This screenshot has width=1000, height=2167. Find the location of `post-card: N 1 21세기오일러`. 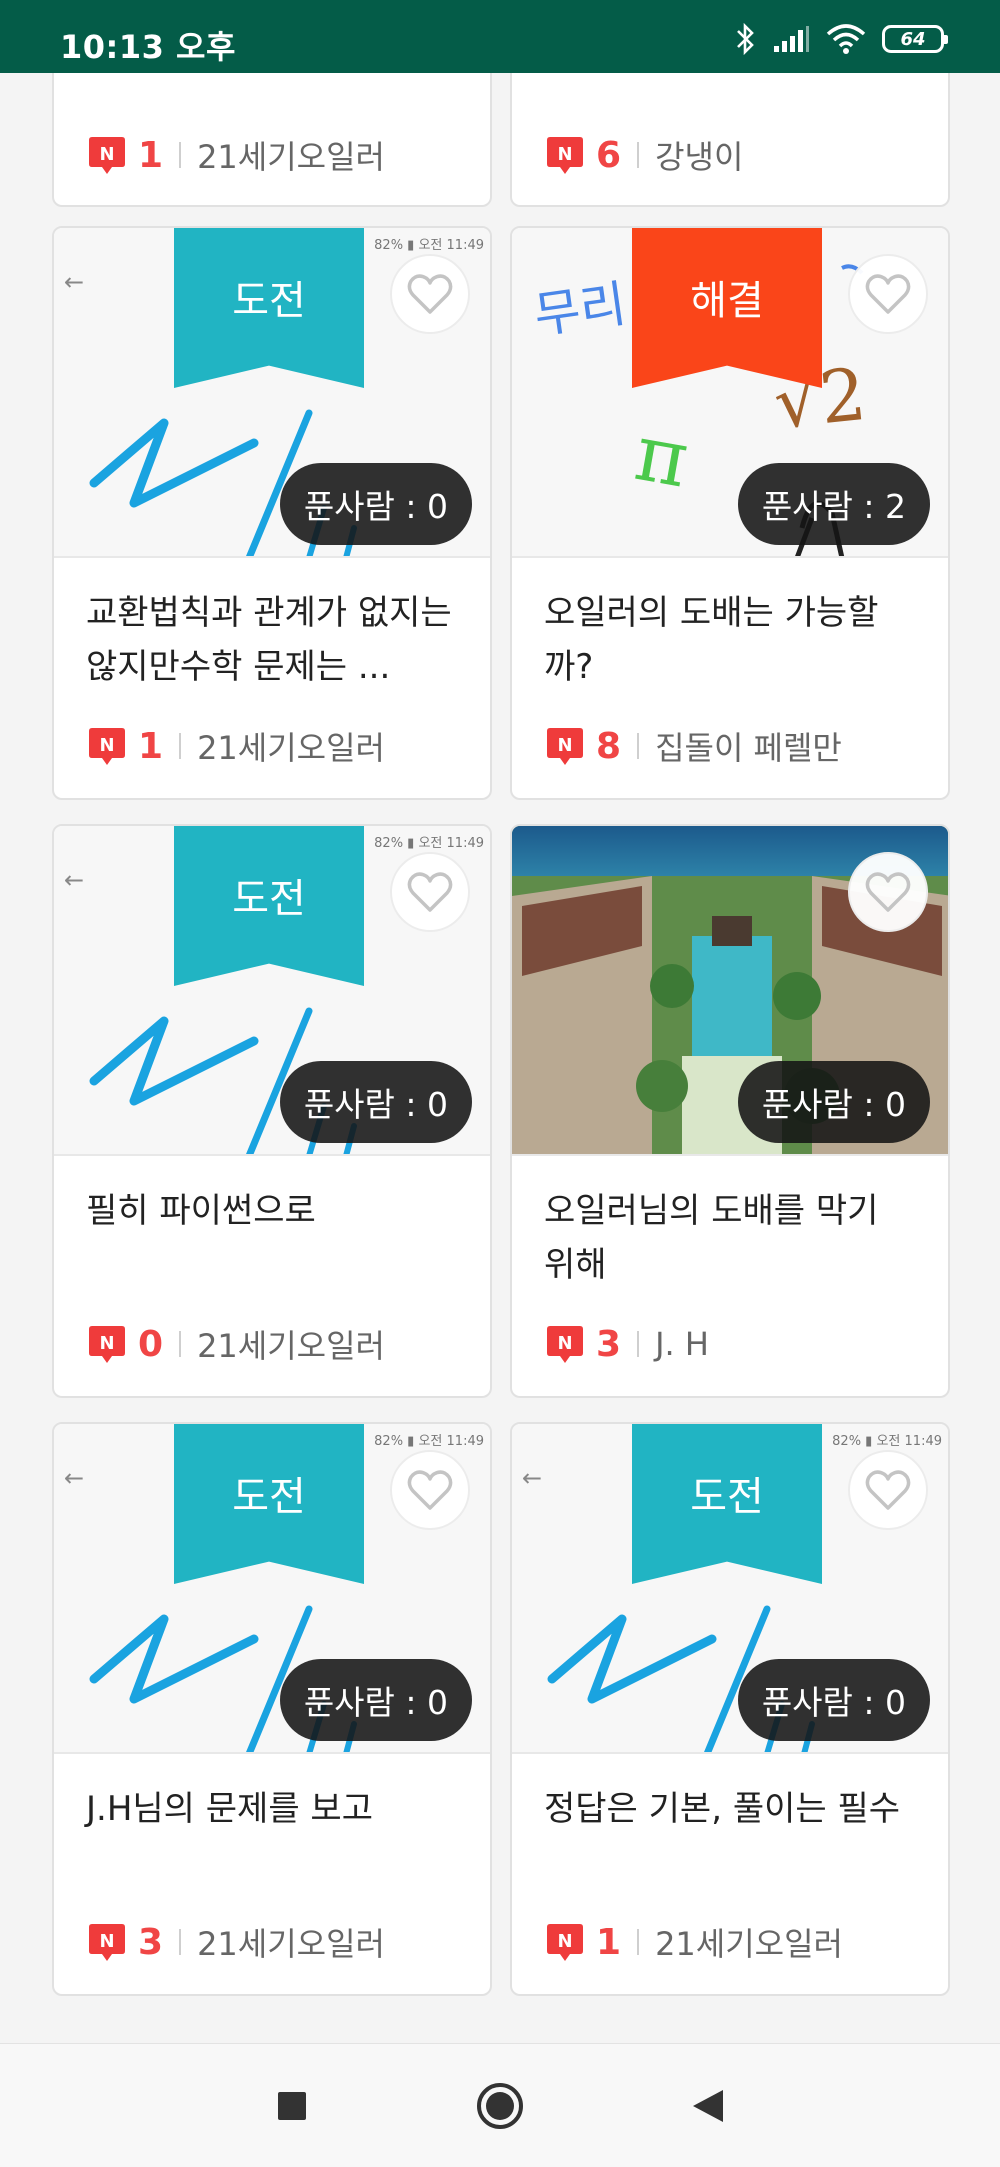

post-card: N 1 21세기오일러 is located at coordinates (272, 140).